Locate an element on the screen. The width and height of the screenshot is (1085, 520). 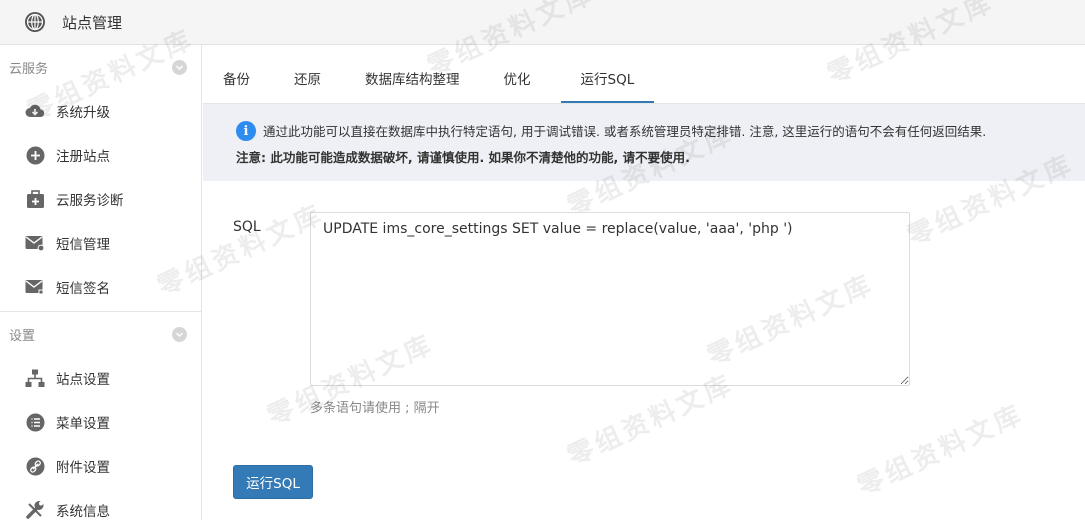
sidebar-item-sms-sign: 短信签名 is located at coordinates (100, 287).